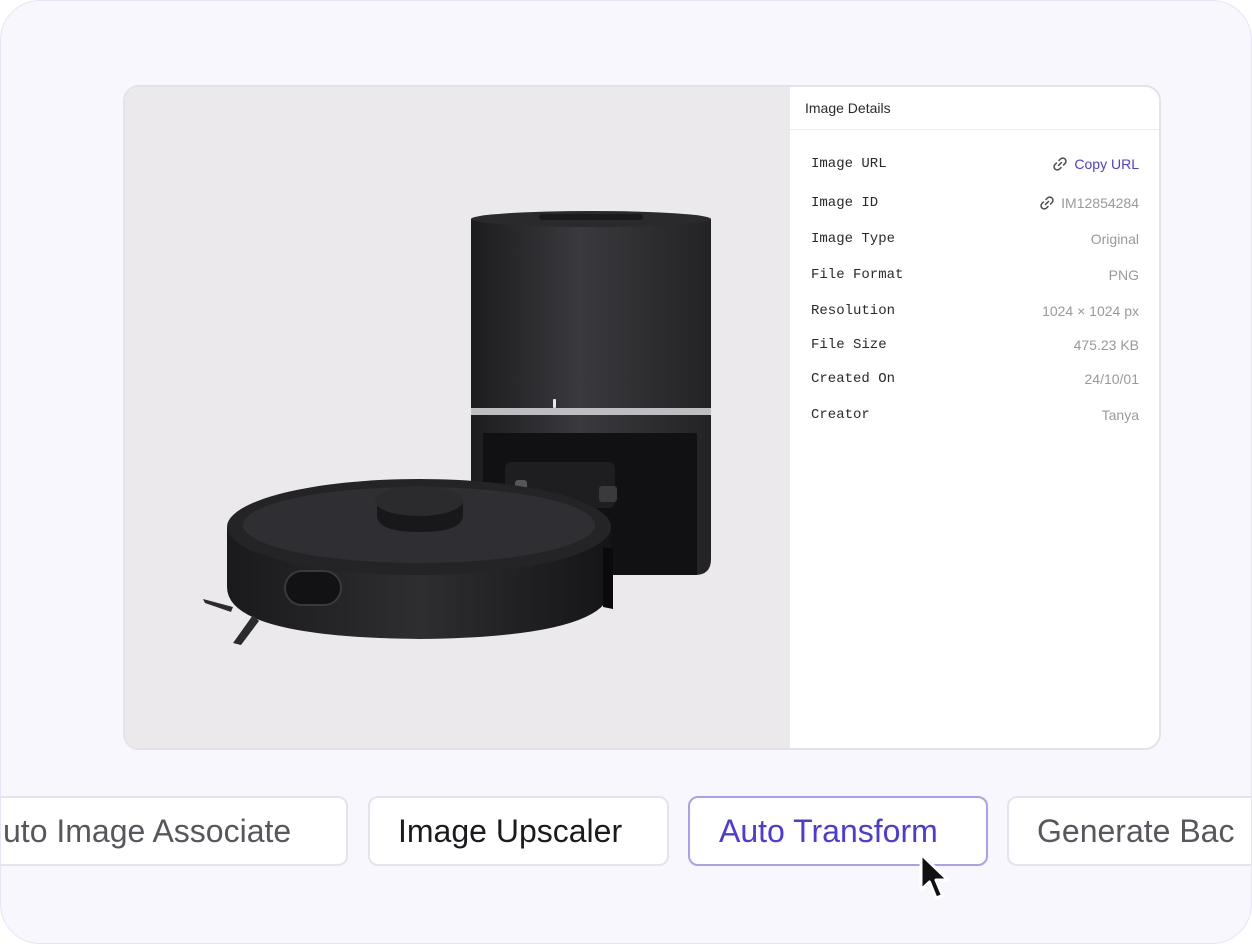  I want to click on row-resolution: Resolution 1024 × 1024 px, so click(975, 311).